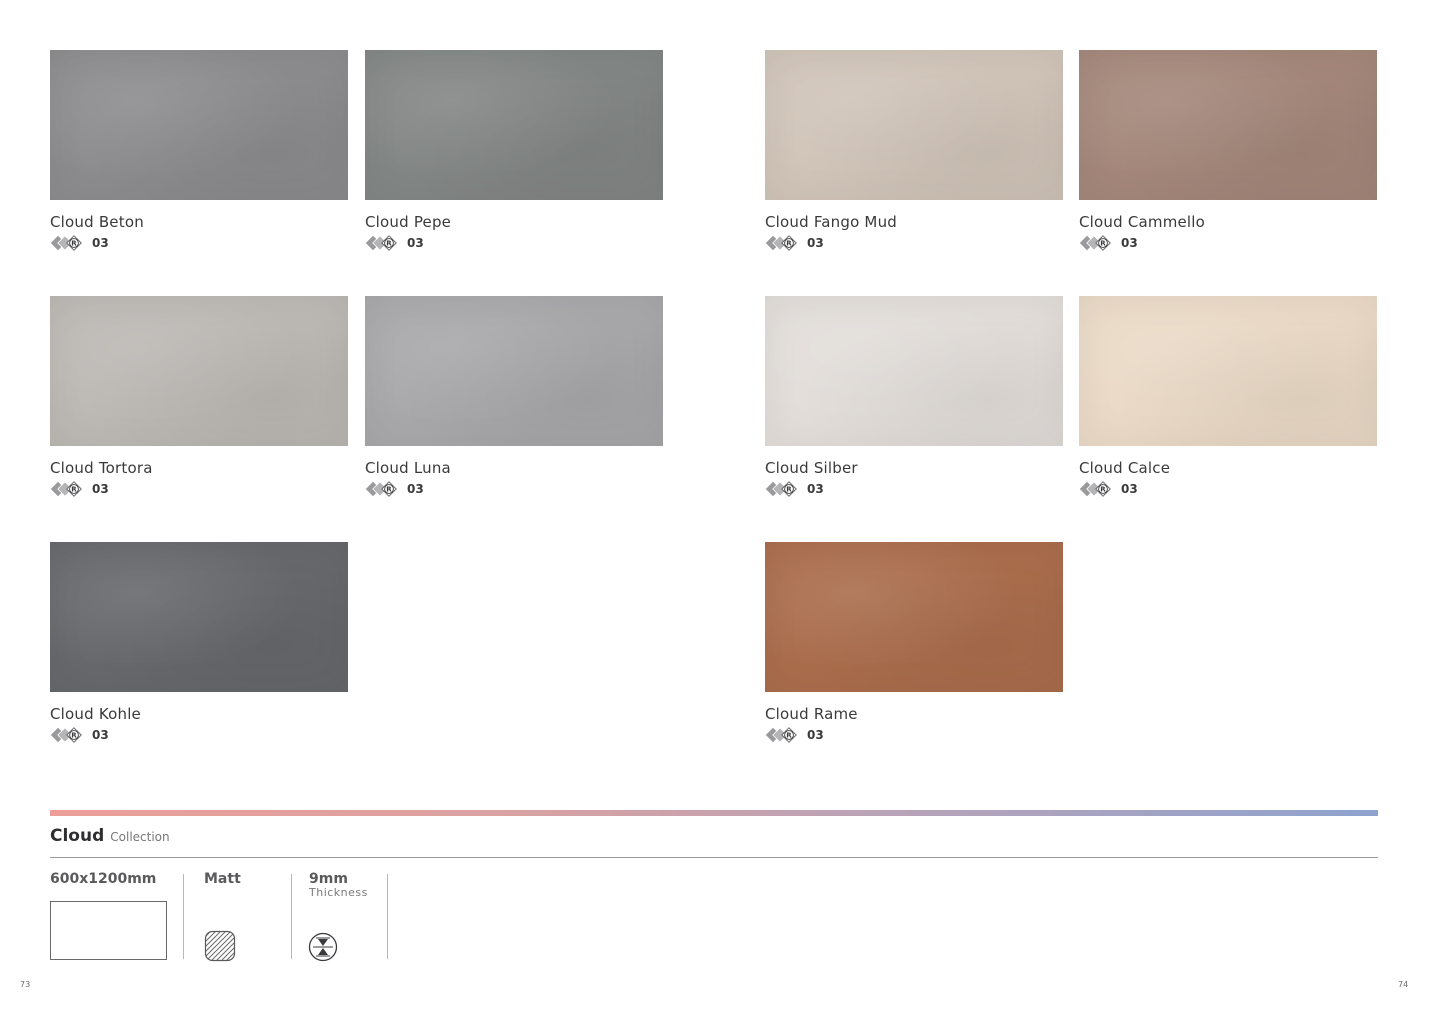 The image size is (1429, 1011). Describe the element at coordinates (222, 879) in the screenshot. I see `spec-finish: Matt` at that location.